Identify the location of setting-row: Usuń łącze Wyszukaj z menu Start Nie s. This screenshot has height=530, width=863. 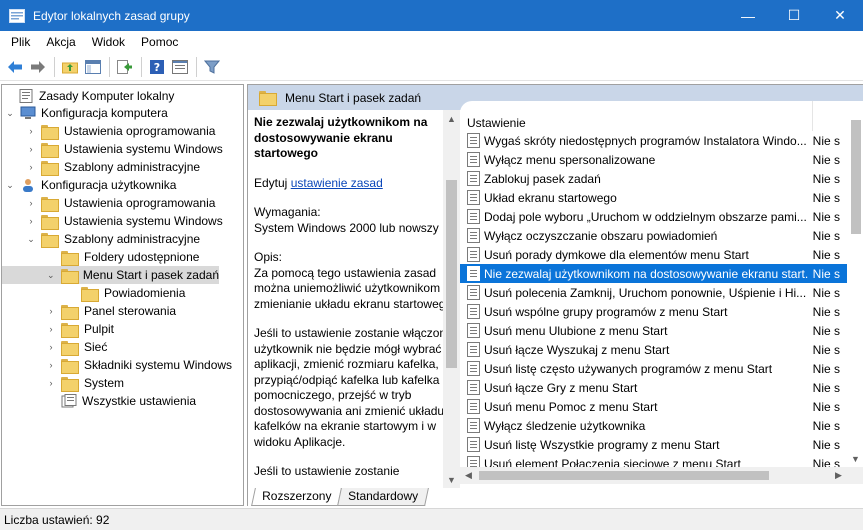
(653, 349).